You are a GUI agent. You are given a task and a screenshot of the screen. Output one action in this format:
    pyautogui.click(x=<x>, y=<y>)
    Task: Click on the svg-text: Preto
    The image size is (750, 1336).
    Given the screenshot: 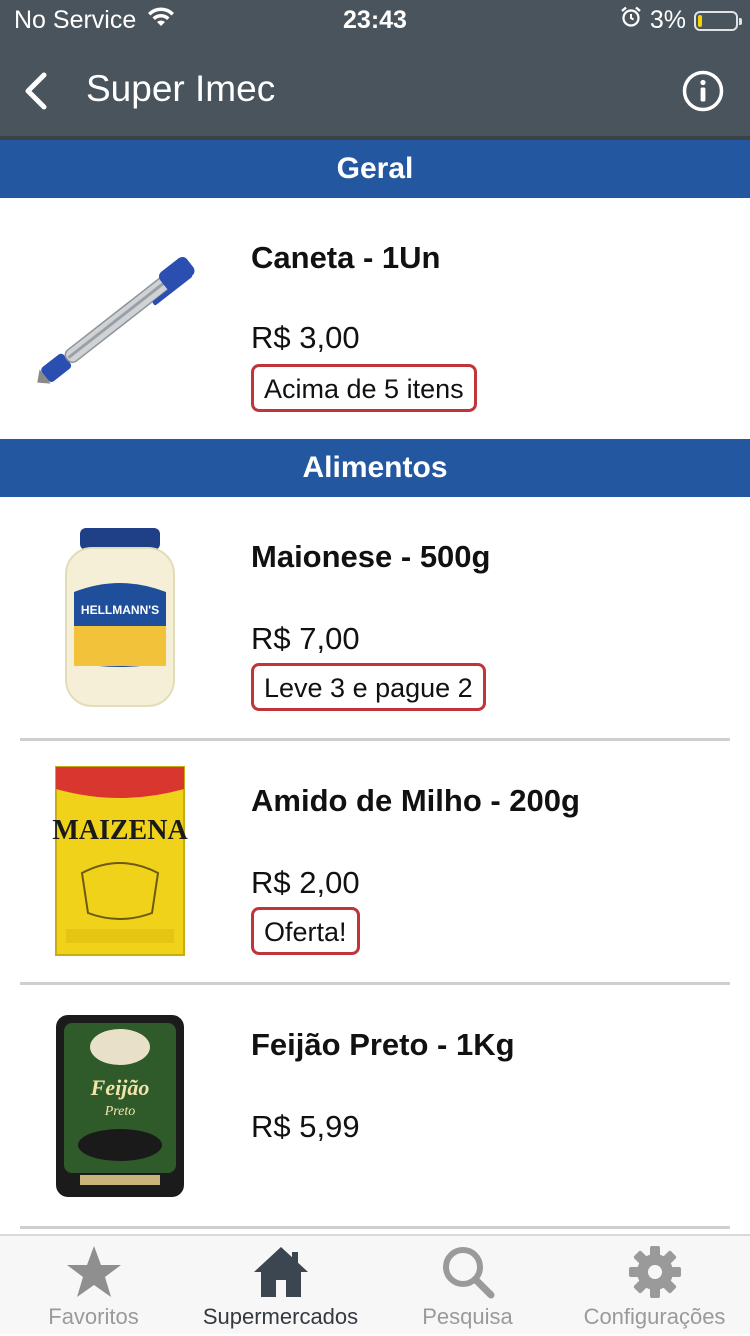 What is the action you would take?
    pyautogui.click(x=120, y=1111)
    